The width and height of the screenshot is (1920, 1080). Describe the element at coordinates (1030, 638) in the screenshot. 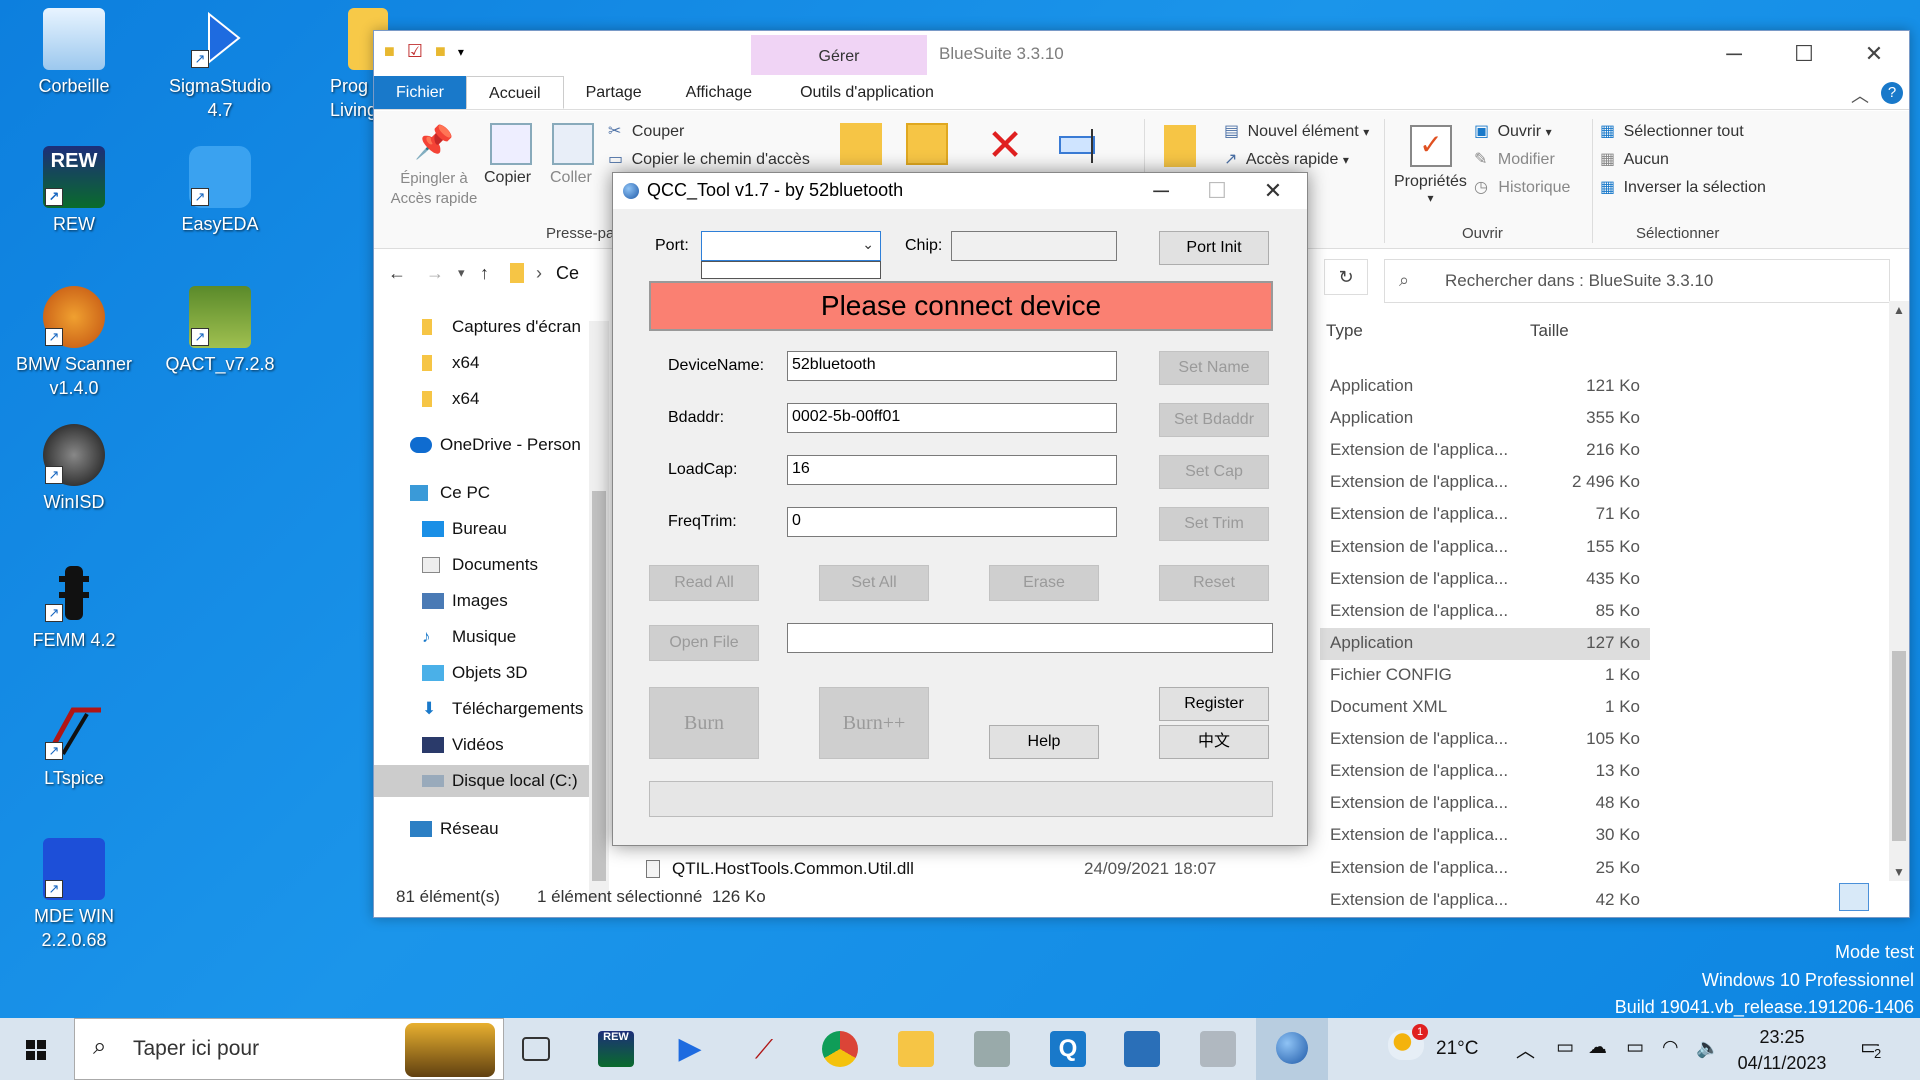

I see `file-path-field` at that location.